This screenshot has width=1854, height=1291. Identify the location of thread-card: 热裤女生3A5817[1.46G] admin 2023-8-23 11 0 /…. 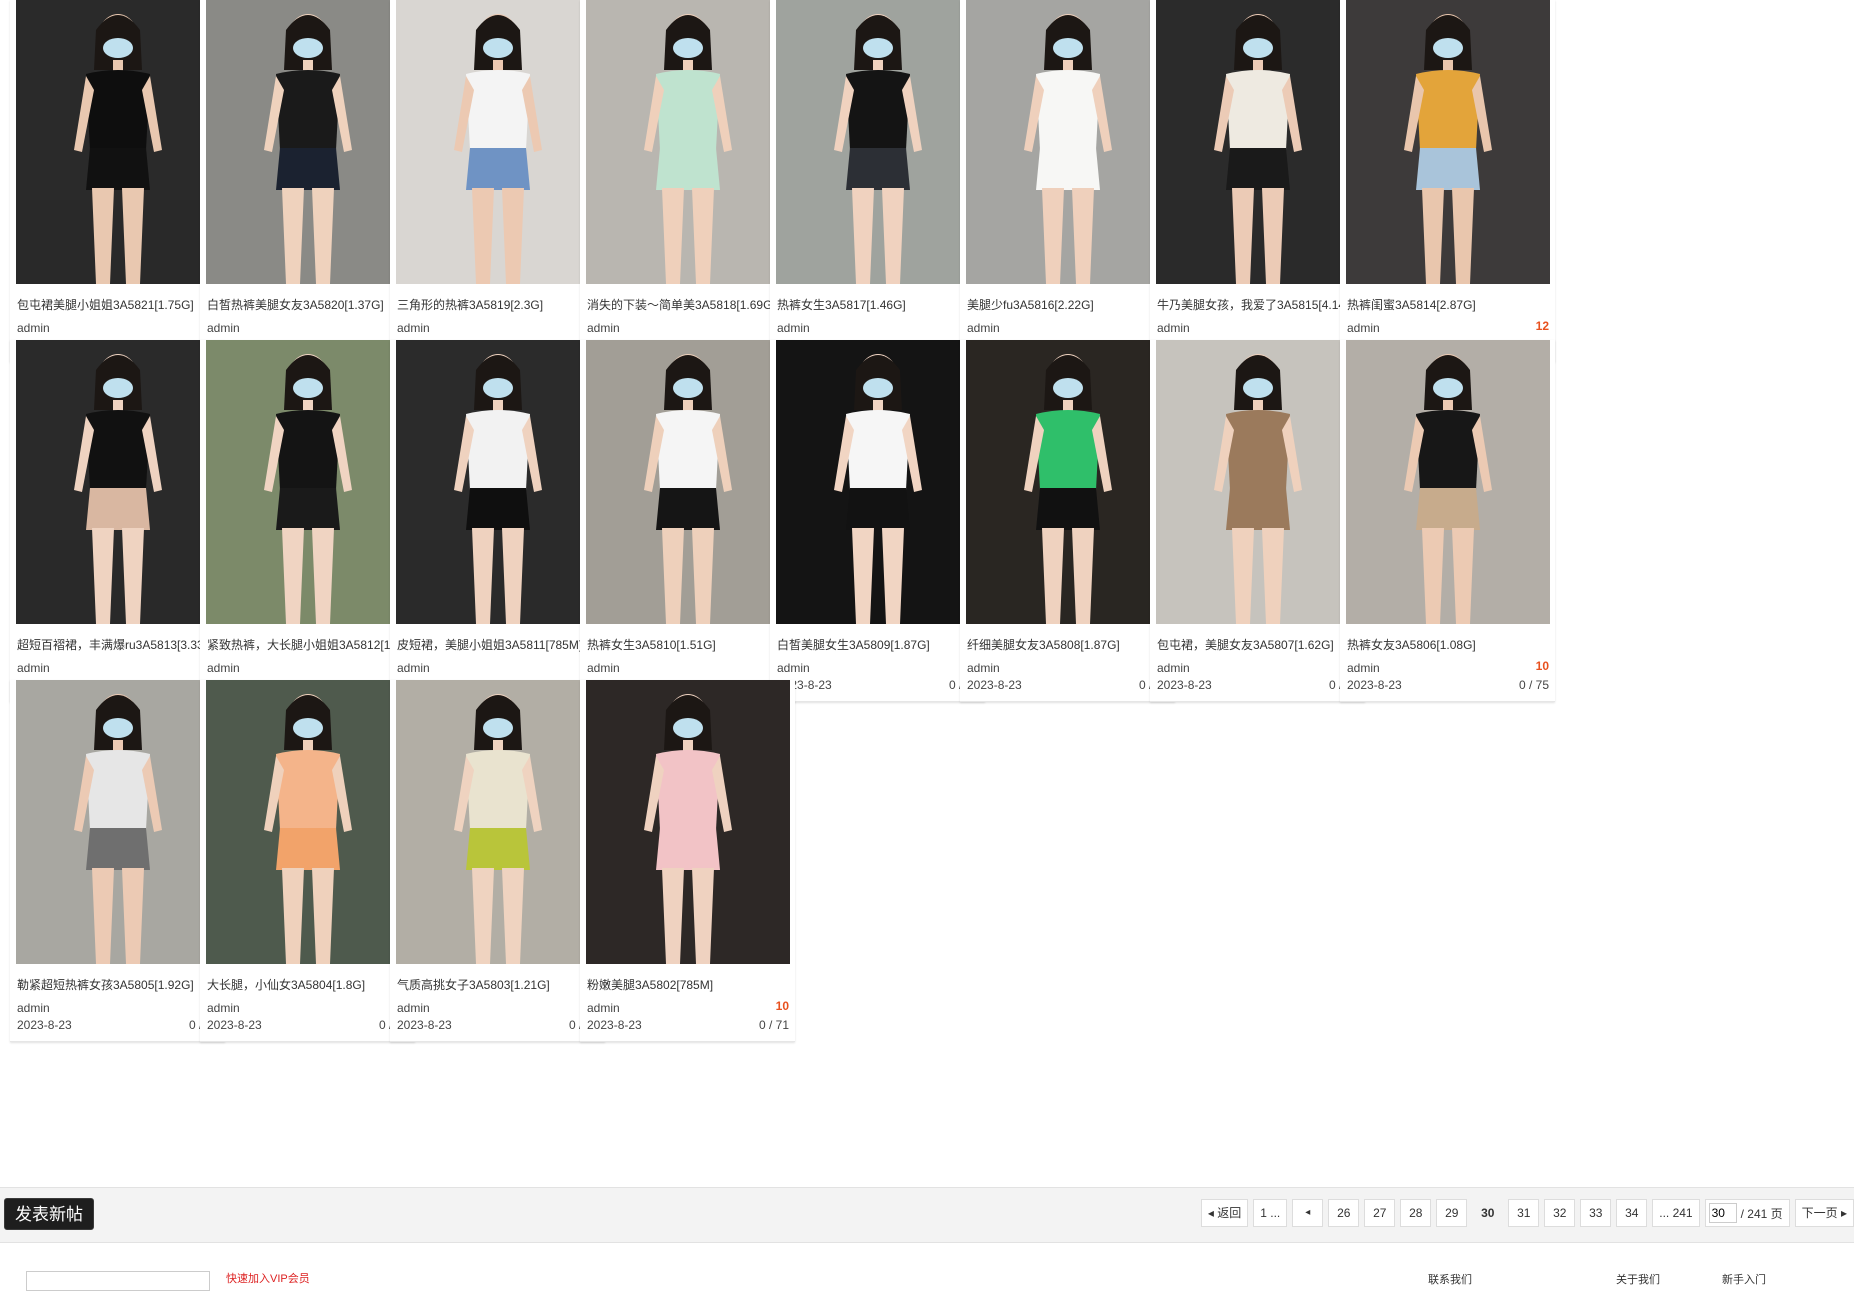
(877, 181).